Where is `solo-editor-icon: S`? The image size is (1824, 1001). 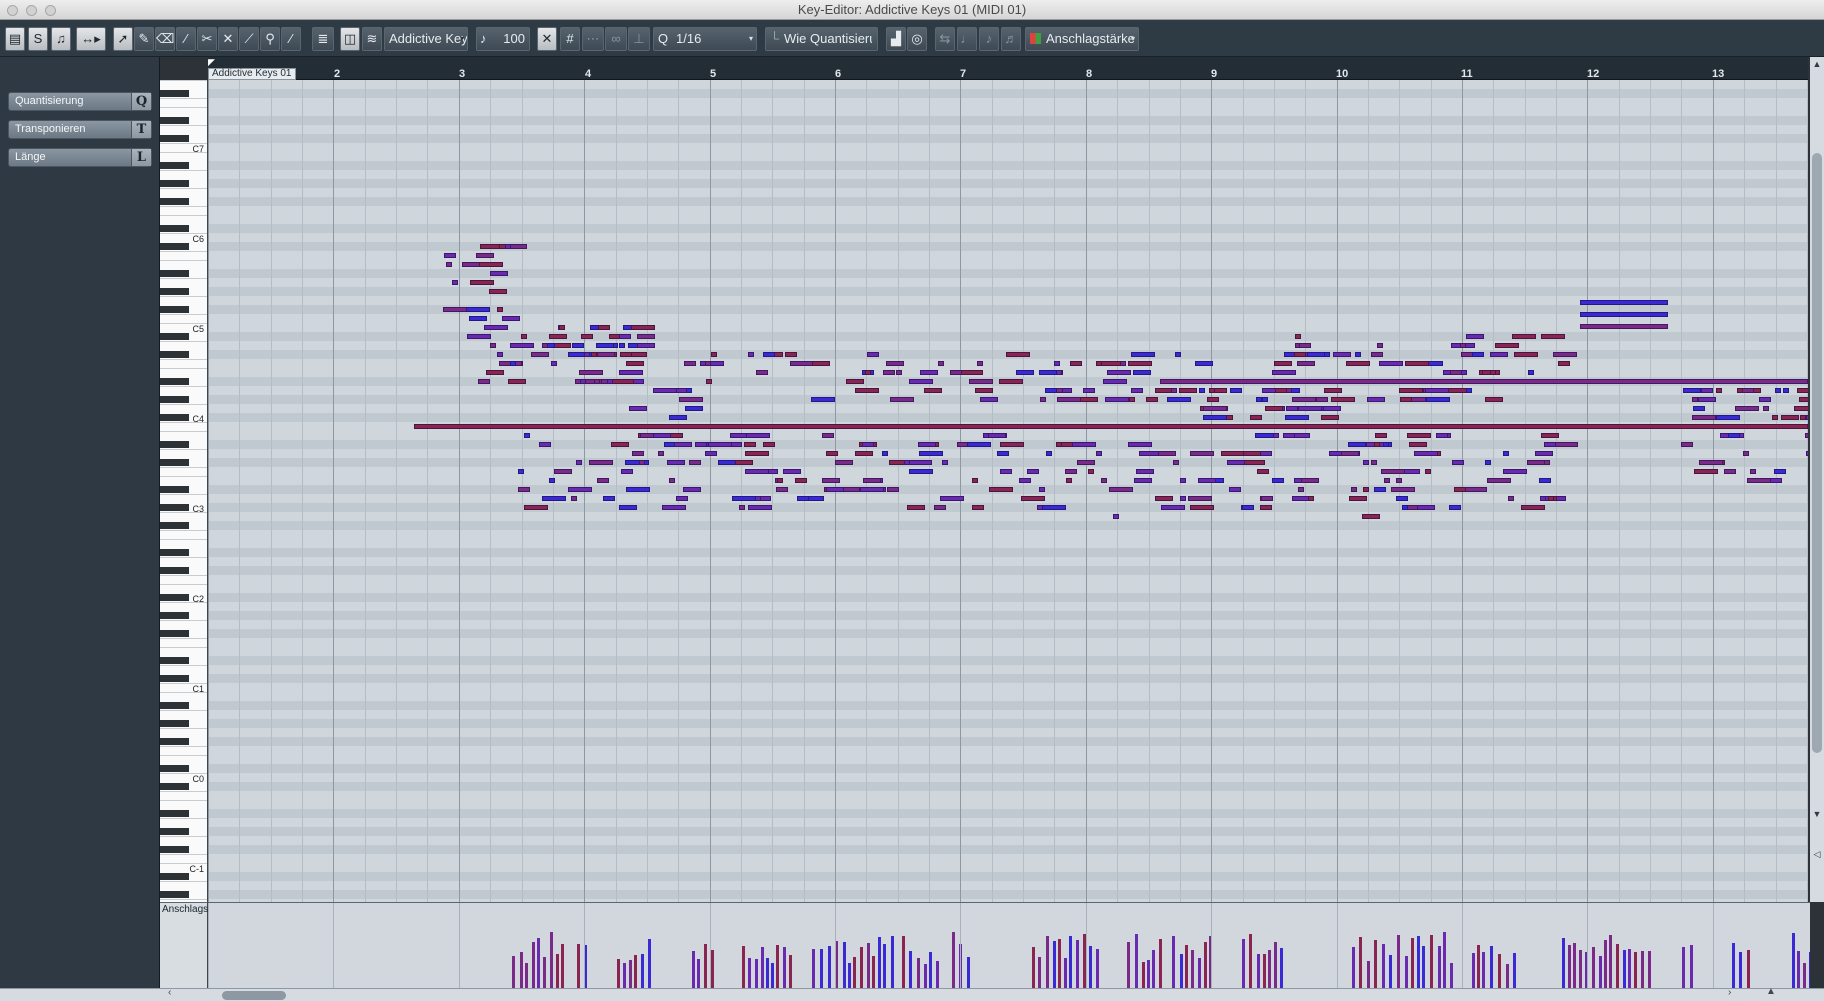 solo-editor-icon: S is located at coordinates (38, 39).